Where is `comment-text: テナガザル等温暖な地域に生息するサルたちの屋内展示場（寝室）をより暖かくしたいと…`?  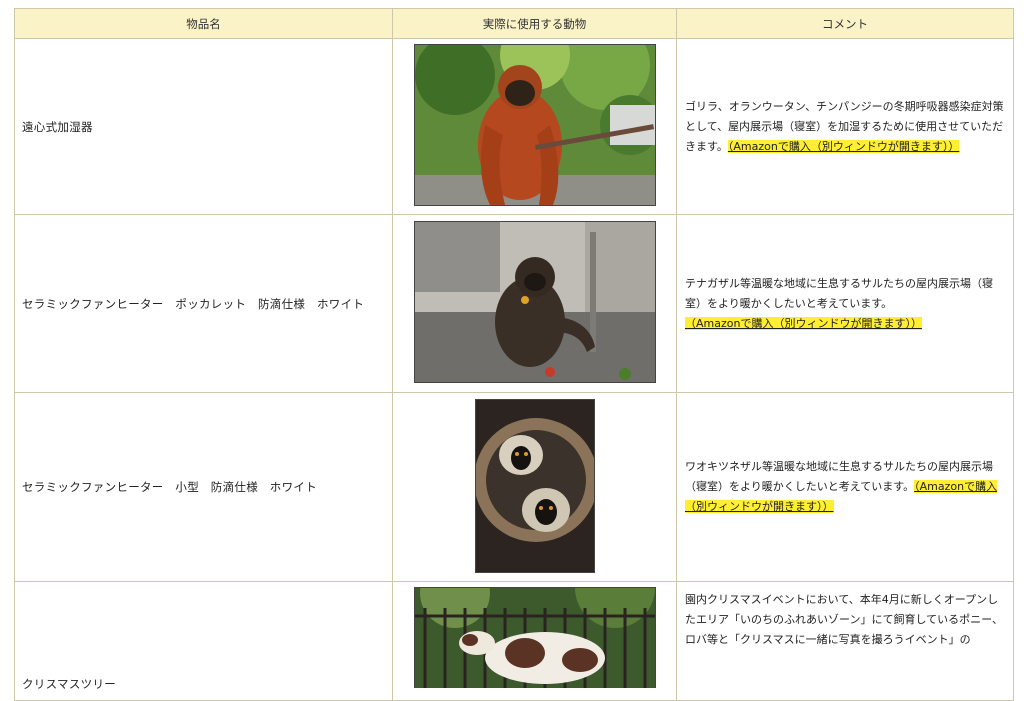
comment-text: テナガザル等温暖な地域に生息するサルたちの屋内展示場（寝室）をより暖かくしたいと… is located at coordinates (839, 293).